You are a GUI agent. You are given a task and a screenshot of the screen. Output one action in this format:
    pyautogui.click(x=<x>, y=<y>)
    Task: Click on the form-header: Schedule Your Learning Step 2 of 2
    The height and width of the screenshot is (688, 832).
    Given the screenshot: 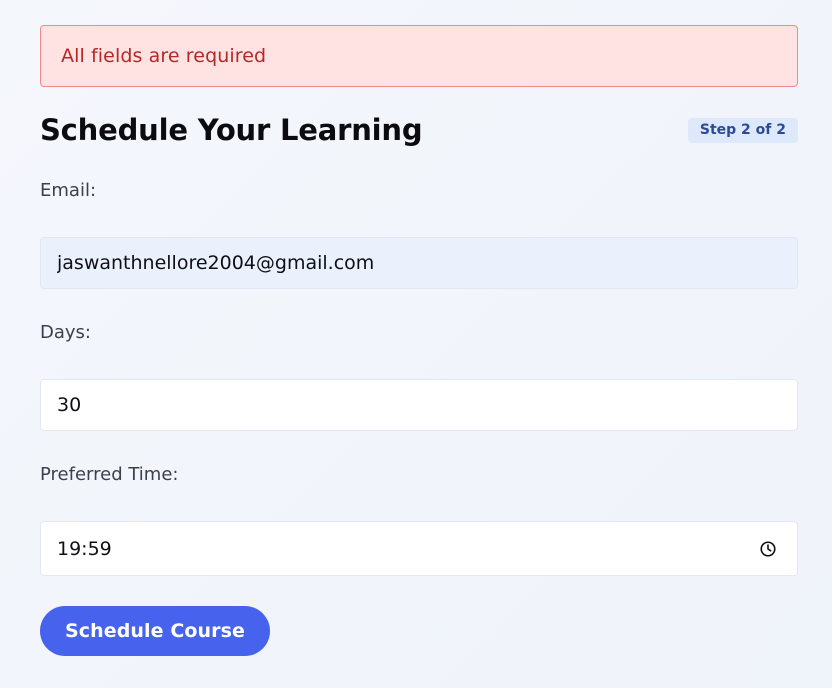 What is the action you would take?
    pyautogui.click(x=419, y=130)
    